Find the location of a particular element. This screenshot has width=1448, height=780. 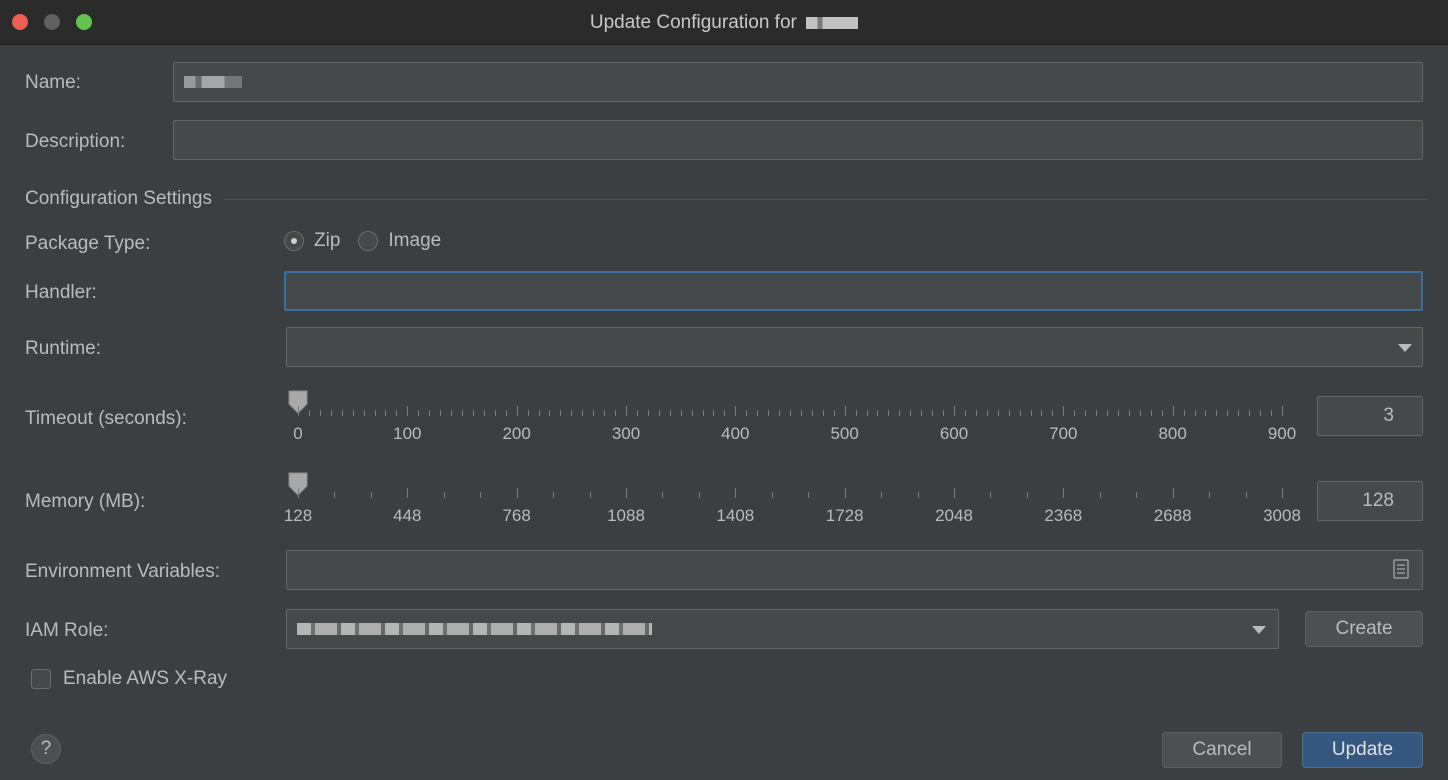

section-divider is located at coordinates (825, 199).